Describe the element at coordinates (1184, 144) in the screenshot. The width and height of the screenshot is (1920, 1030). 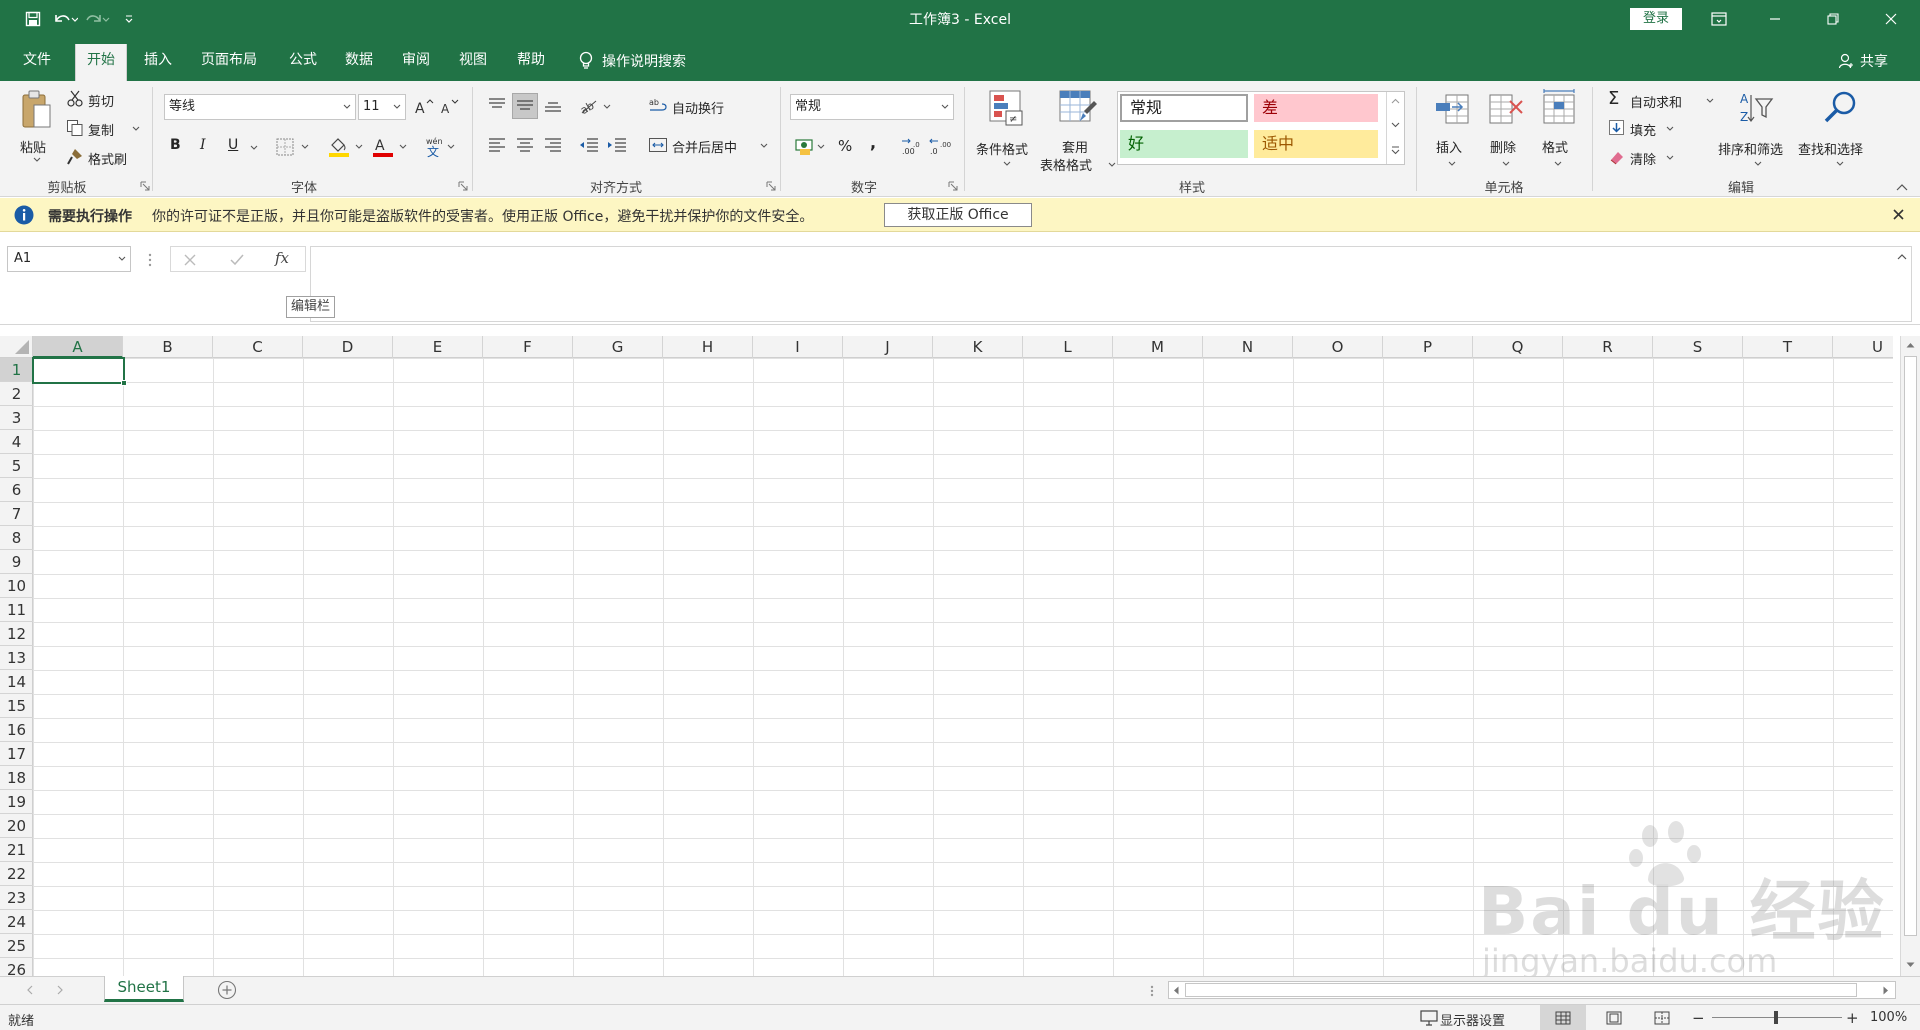
I see `cell-style-good: 好` at that location.